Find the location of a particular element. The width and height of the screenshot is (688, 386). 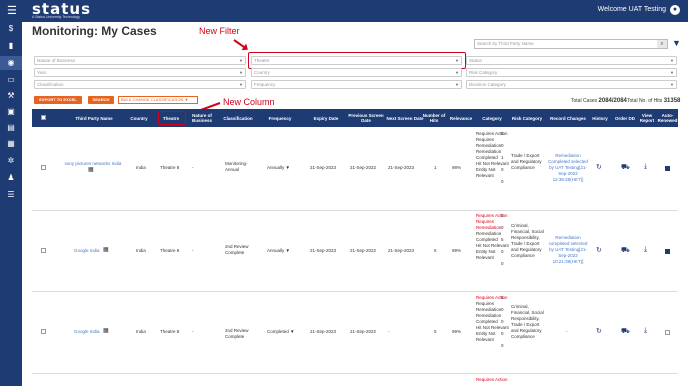

filter-icon: ▼ is located at coordinates (676, 43).